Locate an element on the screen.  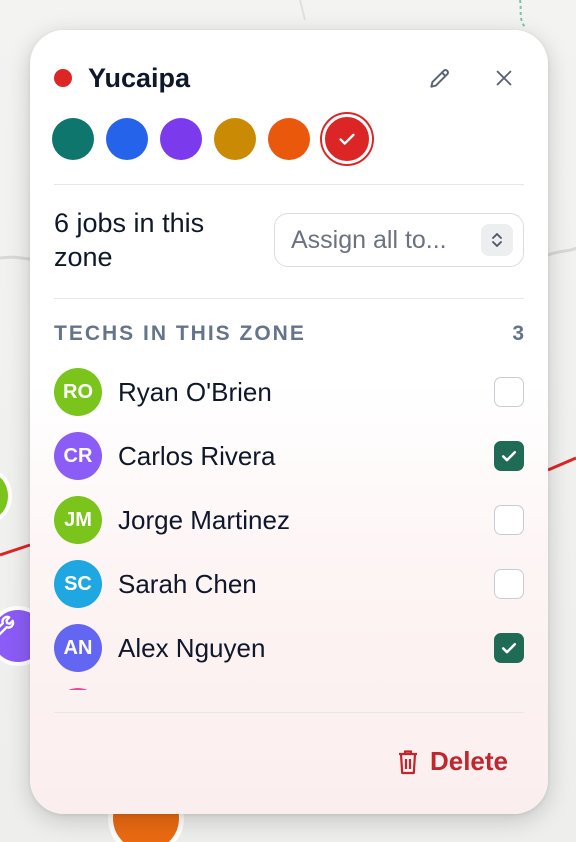
tech-row: RO Ryan O'Brien is located at coordinates (289, 392).